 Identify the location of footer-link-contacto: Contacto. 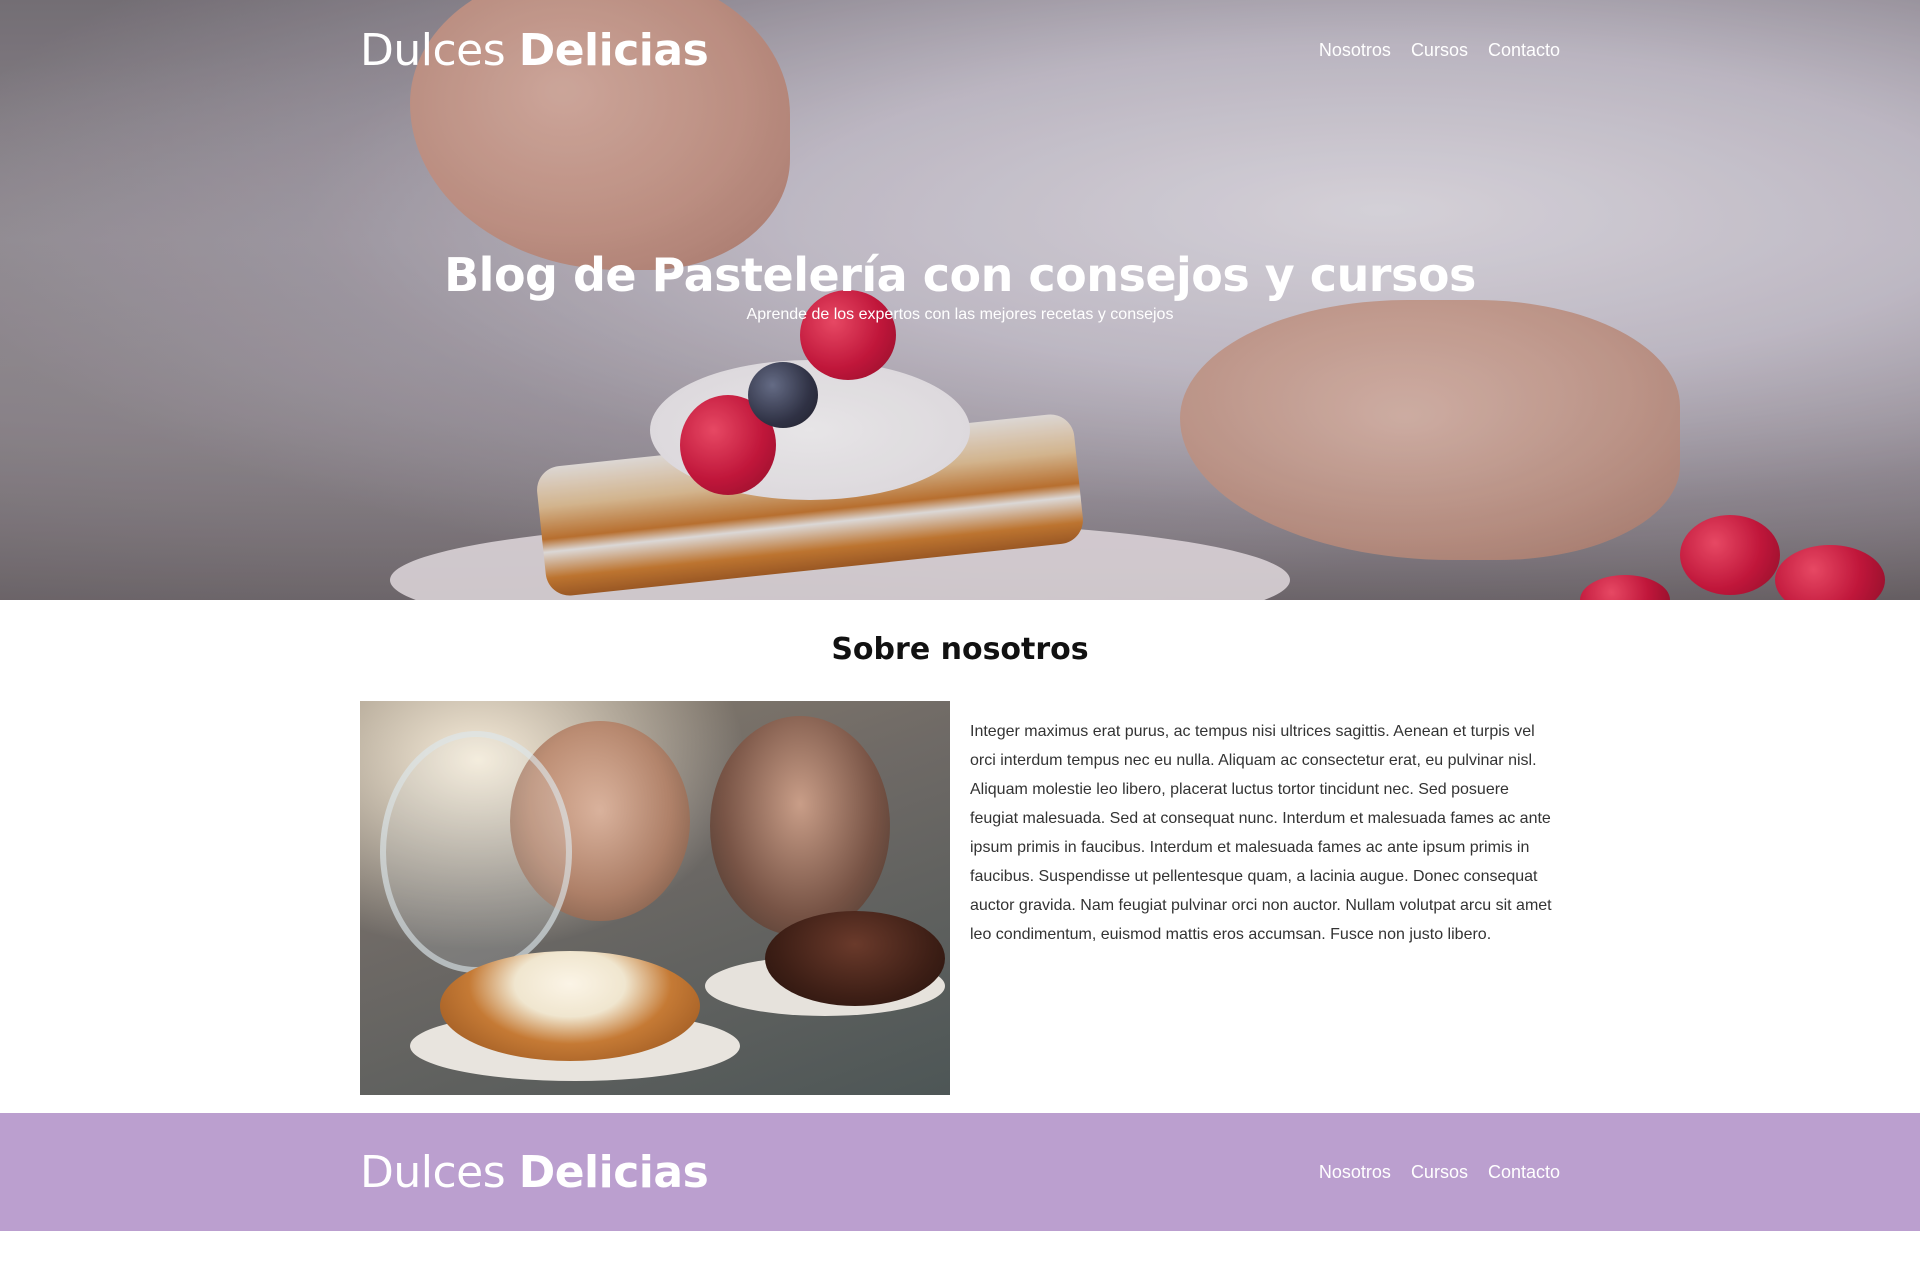
(1524, 1172).